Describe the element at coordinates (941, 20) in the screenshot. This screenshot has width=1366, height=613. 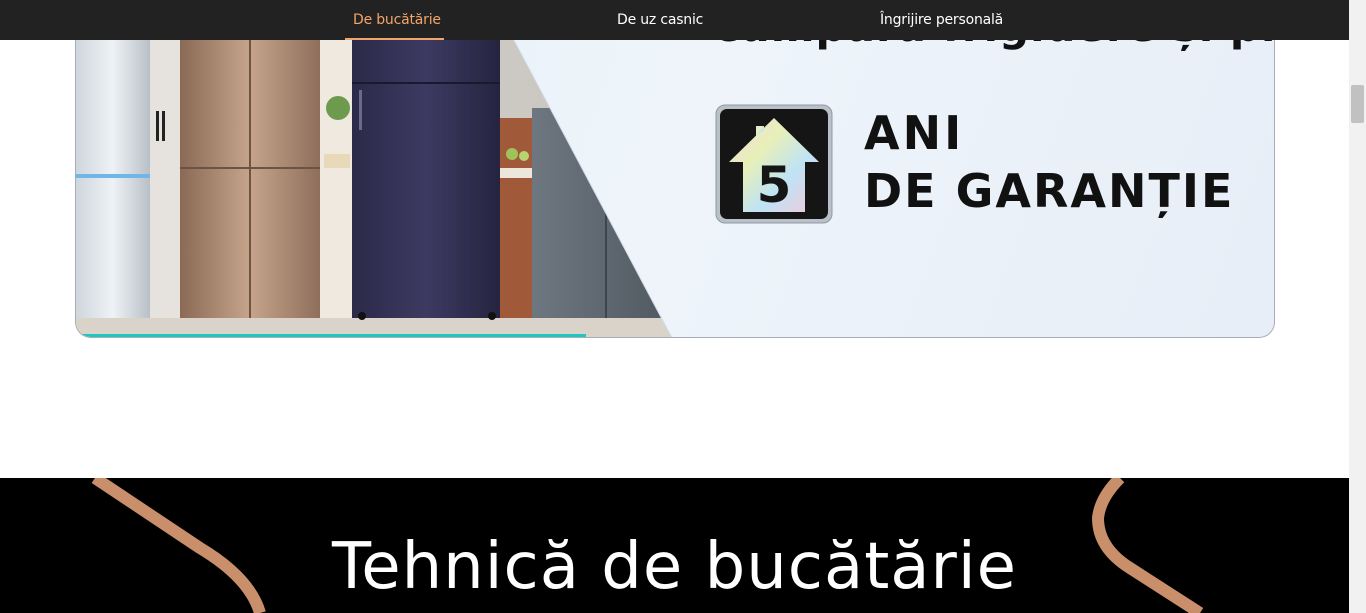
I see `tab-ingrijire-personala: Îngrijire personală` at that location.